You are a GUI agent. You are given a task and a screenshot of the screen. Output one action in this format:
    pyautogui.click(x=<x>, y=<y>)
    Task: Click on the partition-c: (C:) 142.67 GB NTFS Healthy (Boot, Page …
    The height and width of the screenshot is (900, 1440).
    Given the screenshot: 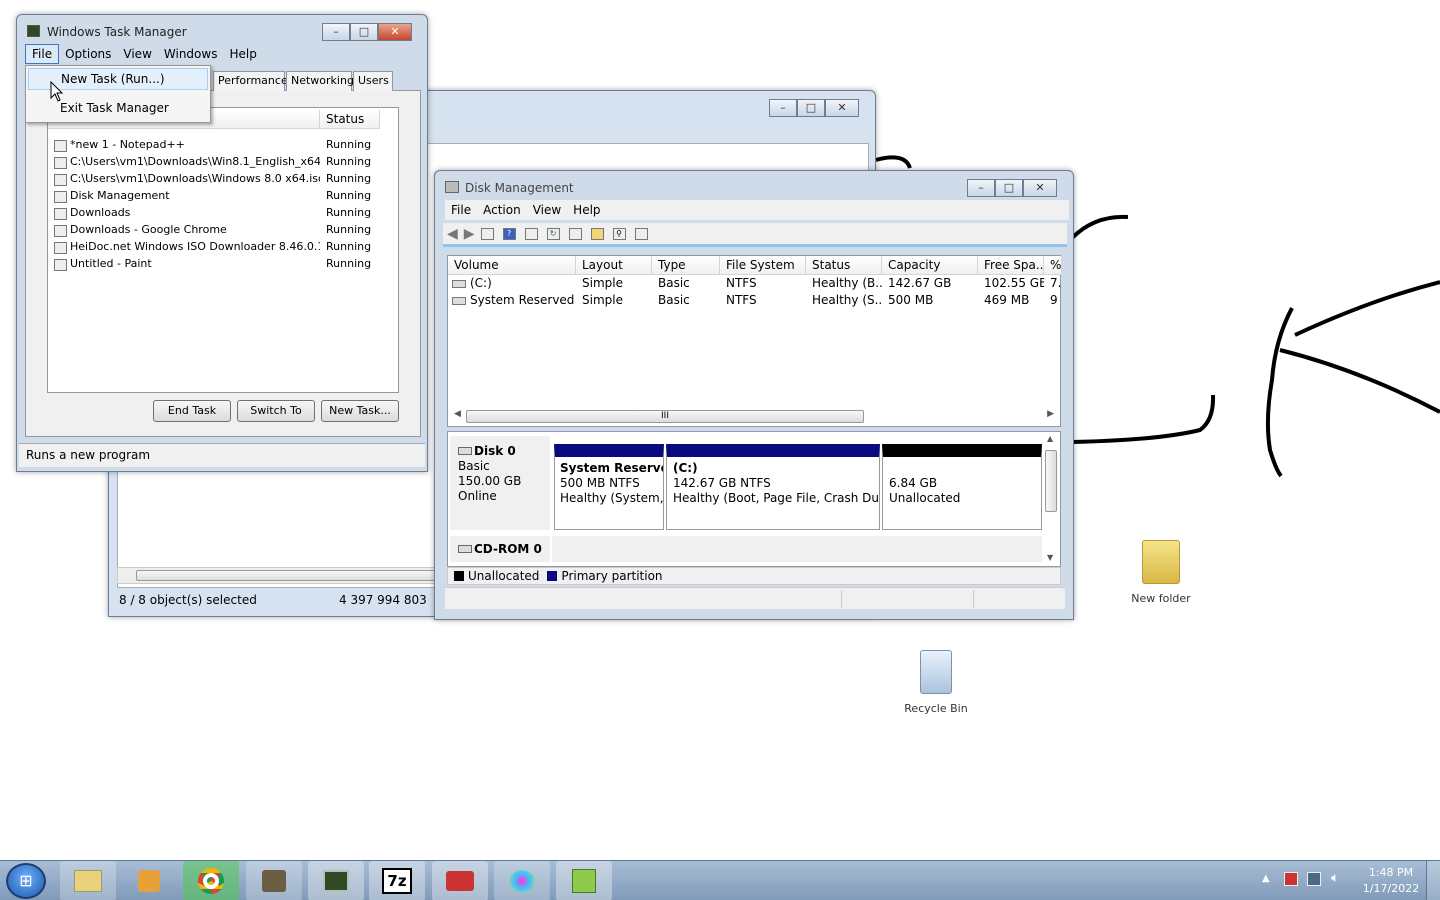 What is the action you would take?
    pyautogui.click(x=773, y=487)
    